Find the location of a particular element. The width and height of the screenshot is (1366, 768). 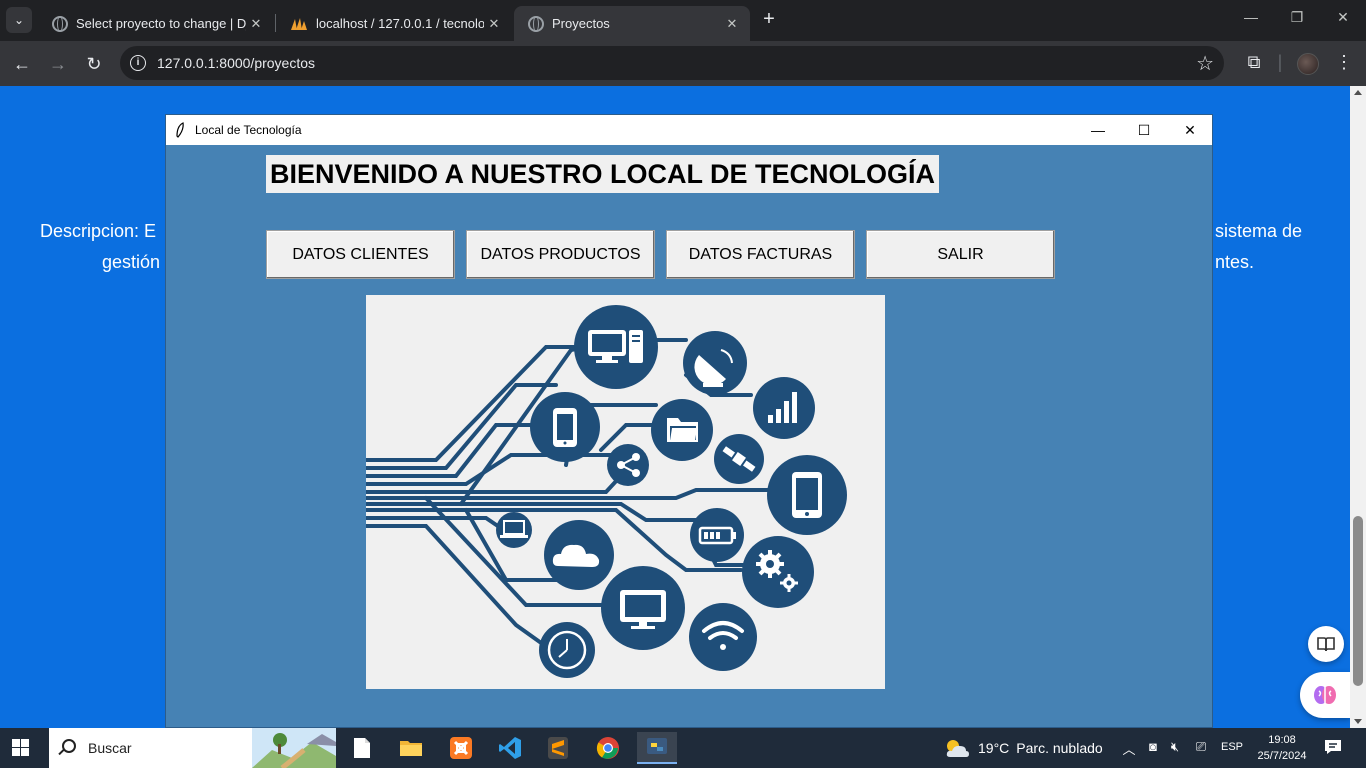

url-host: 127.0.0.1 is located at coordinates (186, 63).